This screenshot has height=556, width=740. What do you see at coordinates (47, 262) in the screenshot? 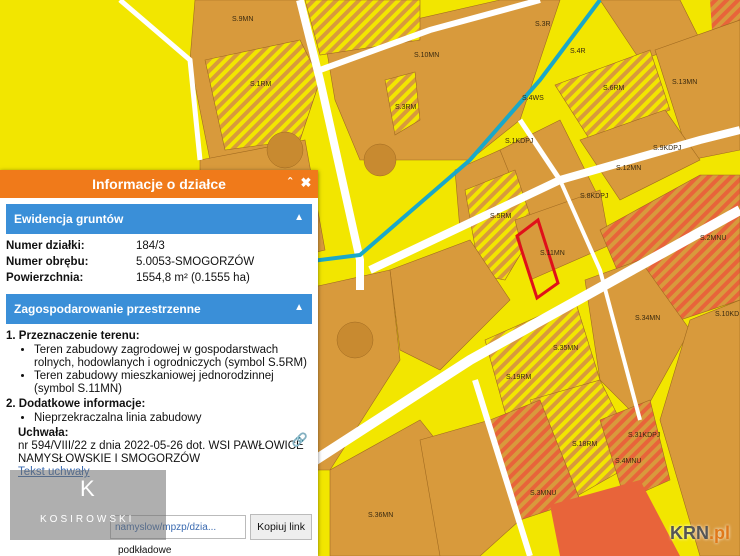
I see `precinct-number-label: Numer obrębu:` at bounding box center [47, 262].